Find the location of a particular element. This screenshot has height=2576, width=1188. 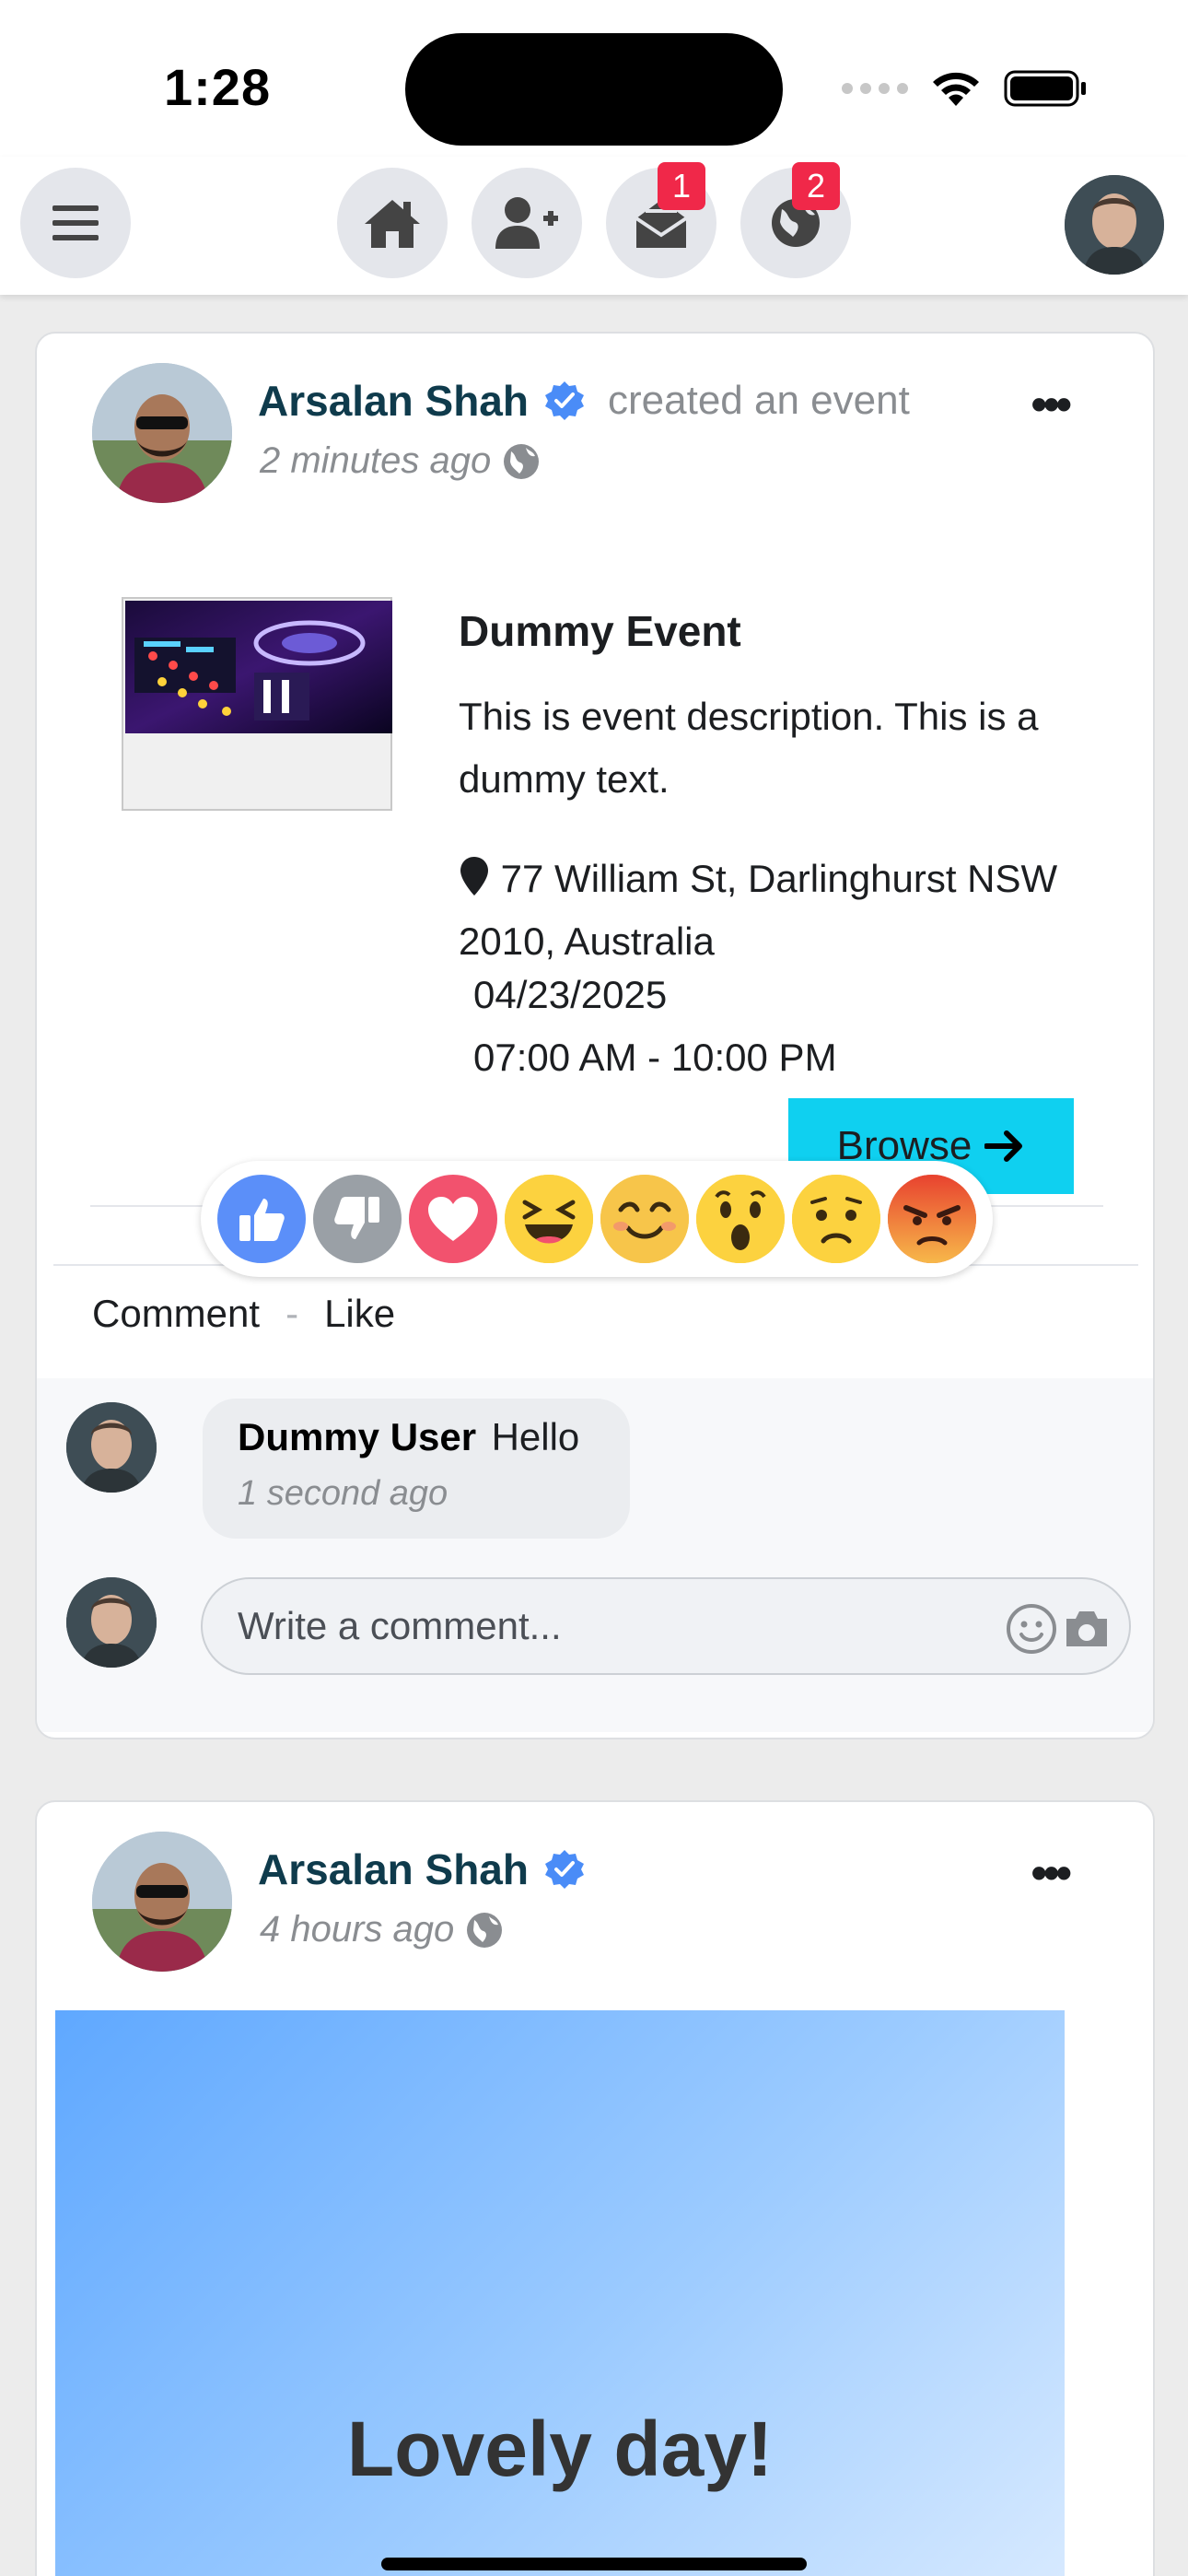

battery-icon is located at coordinates (1045, 88).